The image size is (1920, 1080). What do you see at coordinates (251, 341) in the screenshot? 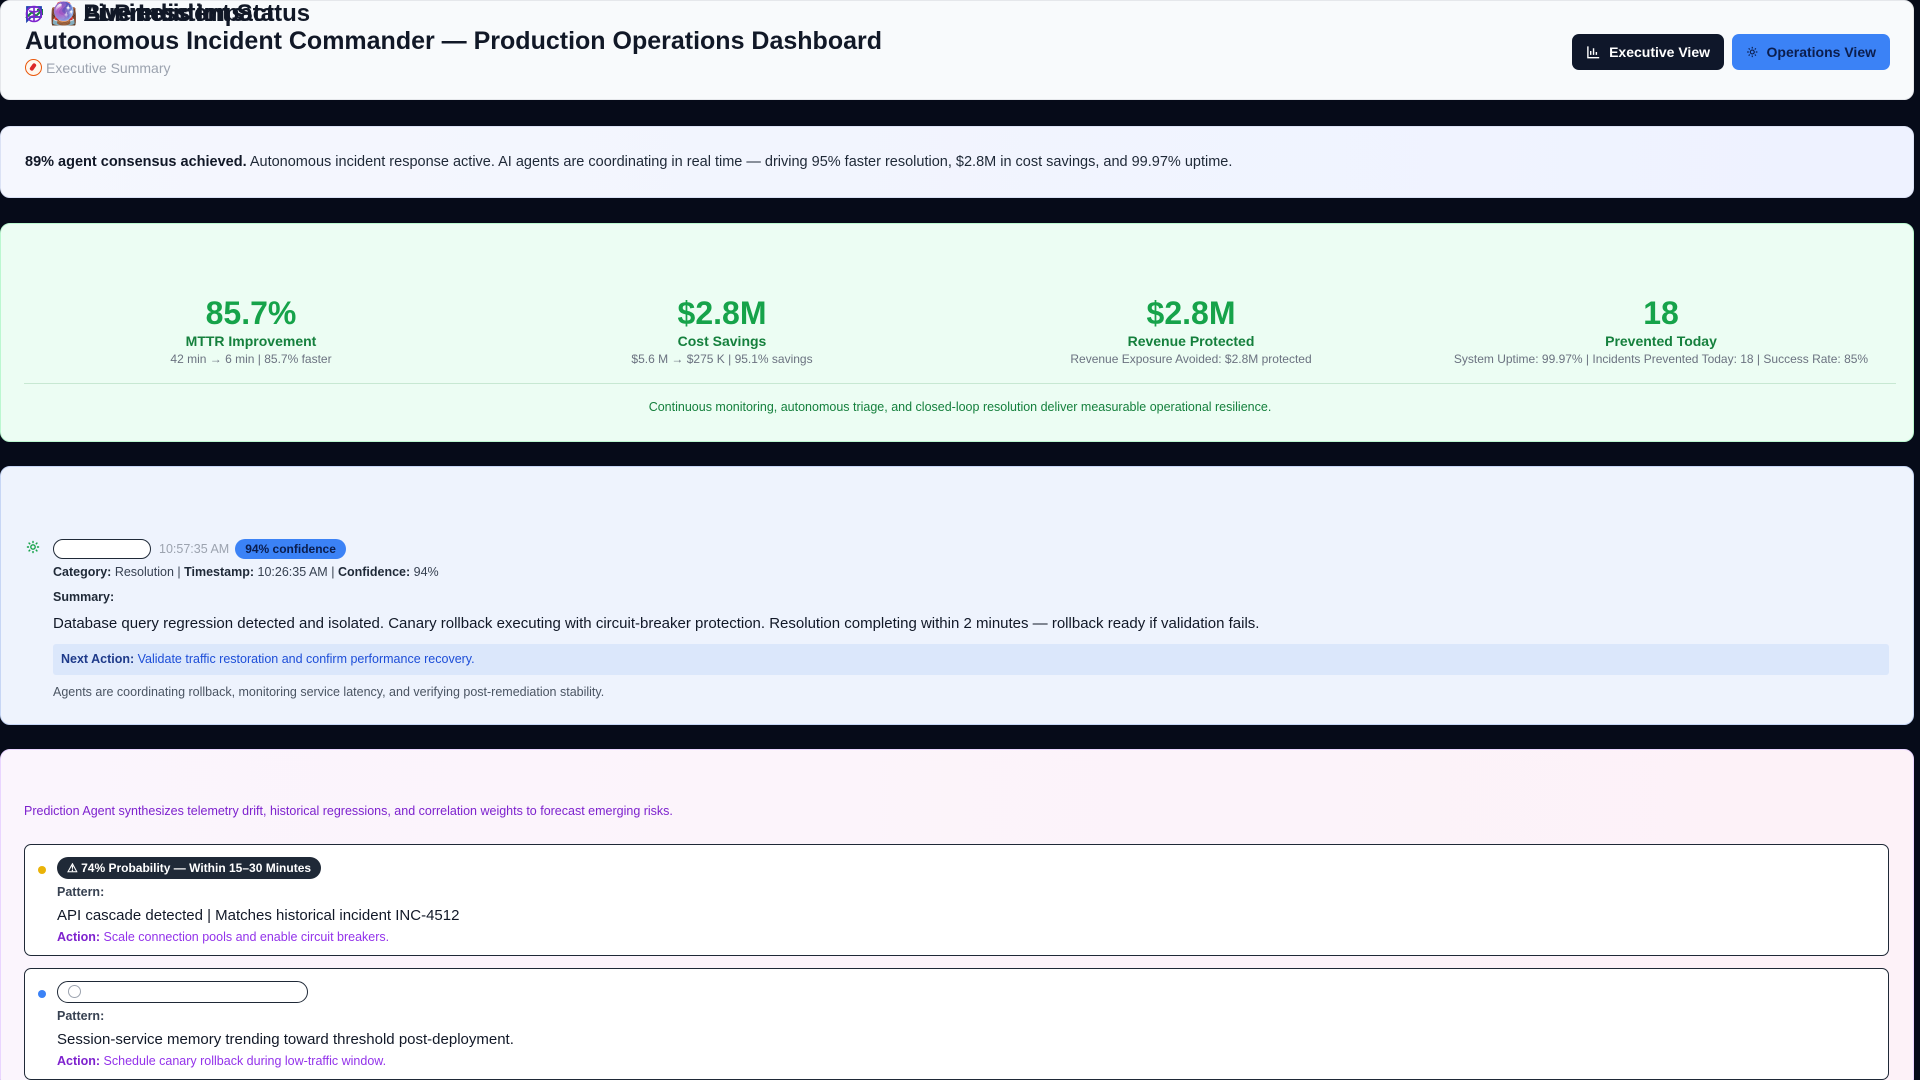
I see `kpi-label: MTTR Improvement` at bounding box center [251, 341].